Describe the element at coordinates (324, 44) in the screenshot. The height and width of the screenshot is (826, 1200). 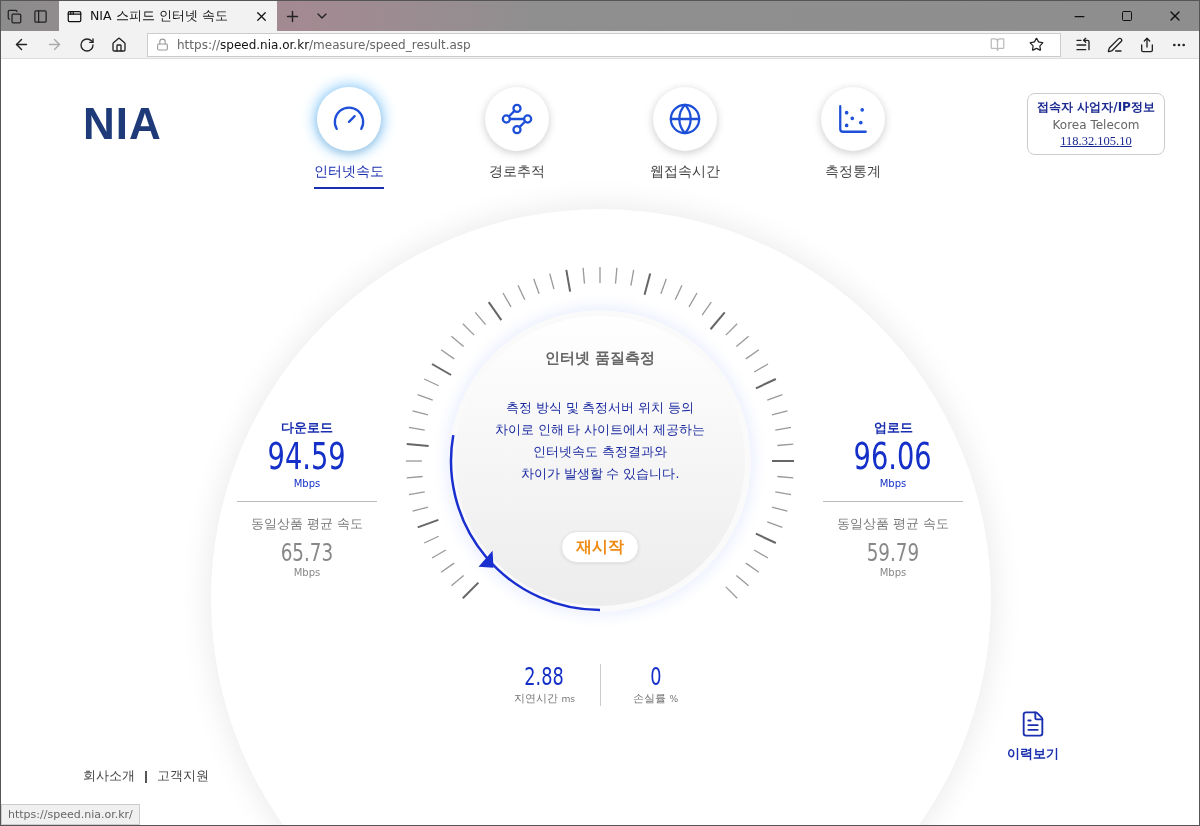
I see `url-text: https://speed.nia.or.kr/measure/speed_result.asp` at that location.